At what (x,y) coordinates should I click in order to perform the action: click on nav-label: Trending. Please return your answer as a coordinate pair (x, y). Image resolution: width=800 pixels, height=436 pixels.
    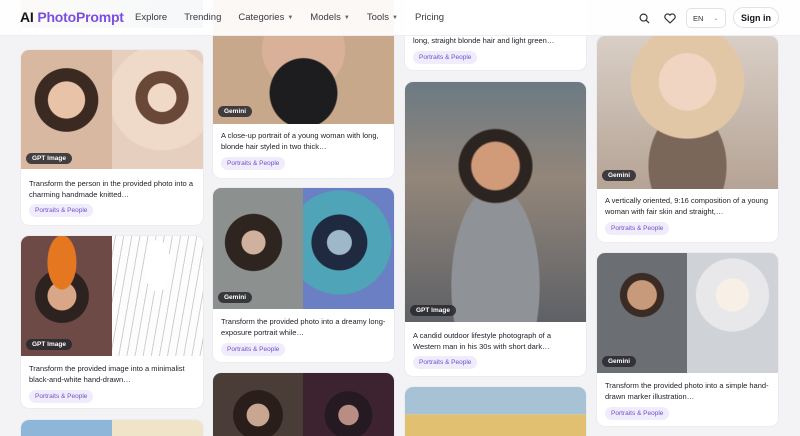
    Looking at the image, I should click on (203, 17).